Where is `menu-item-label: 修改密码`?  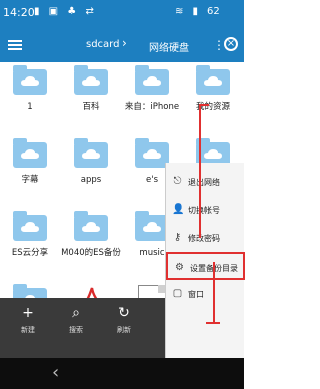
menu-item-label: 修改密码 is located at coordinates (204, 238).